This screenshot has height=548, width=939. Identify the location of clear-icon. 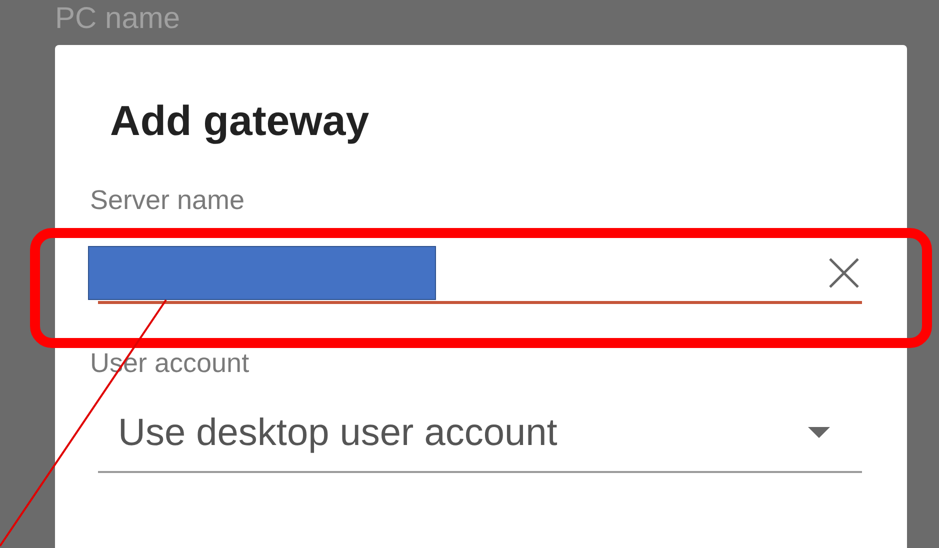
(844, 272).